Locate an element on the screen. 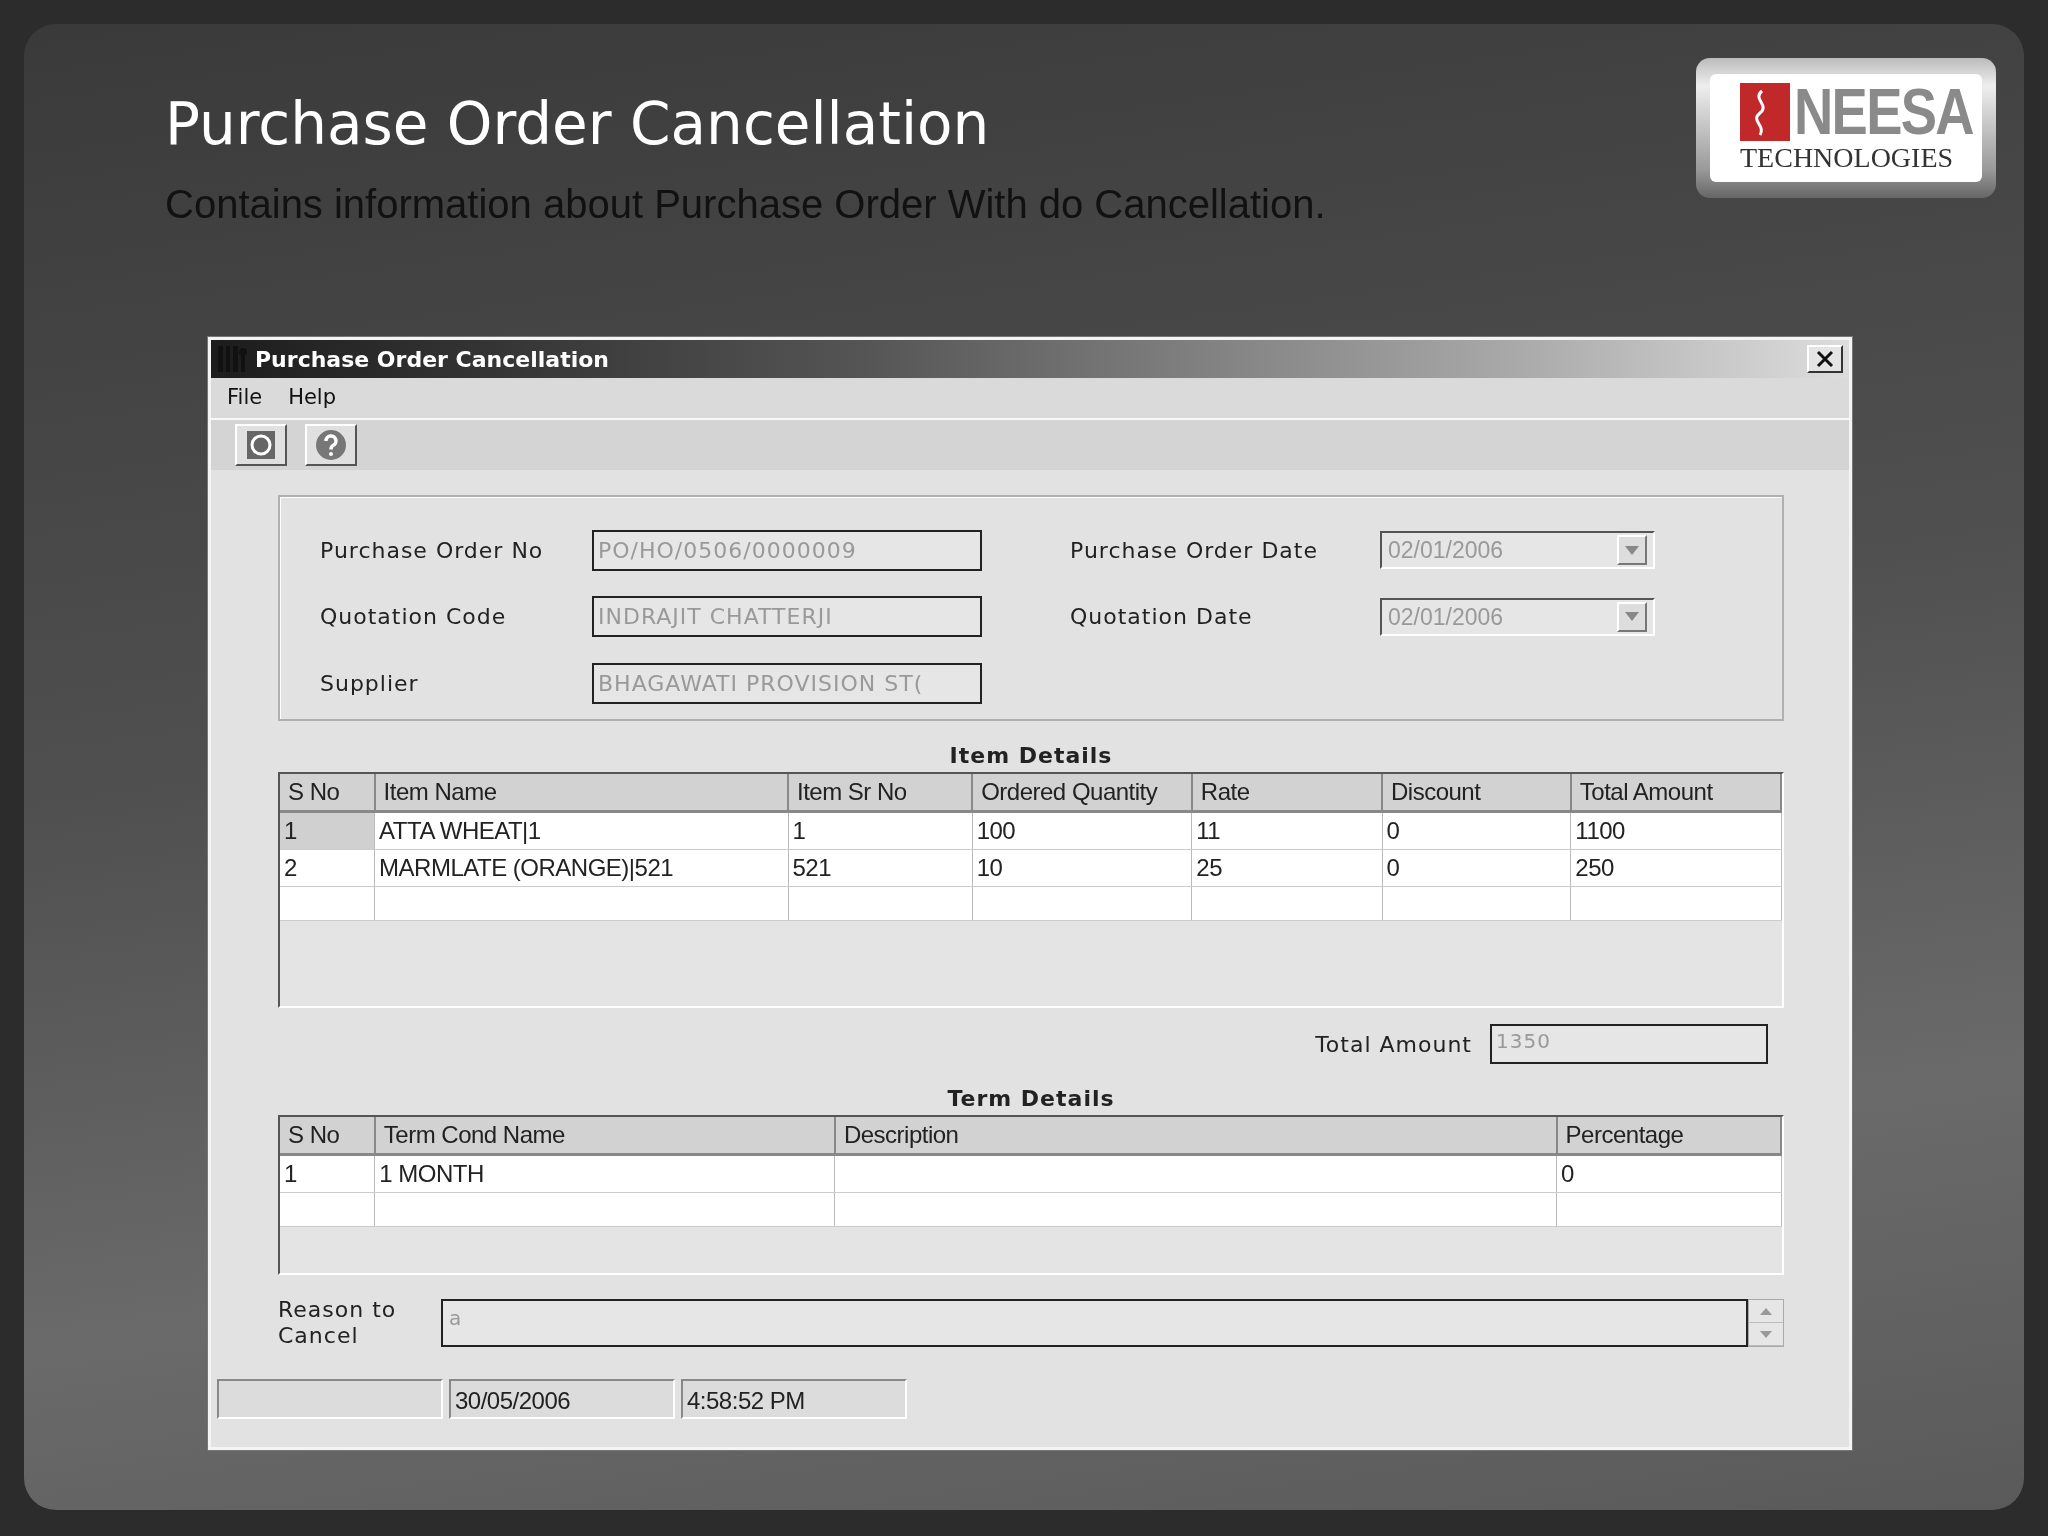 This screenshot has height=1536, width=2048. table-cell: 521 is located at coordinates (880, 868).